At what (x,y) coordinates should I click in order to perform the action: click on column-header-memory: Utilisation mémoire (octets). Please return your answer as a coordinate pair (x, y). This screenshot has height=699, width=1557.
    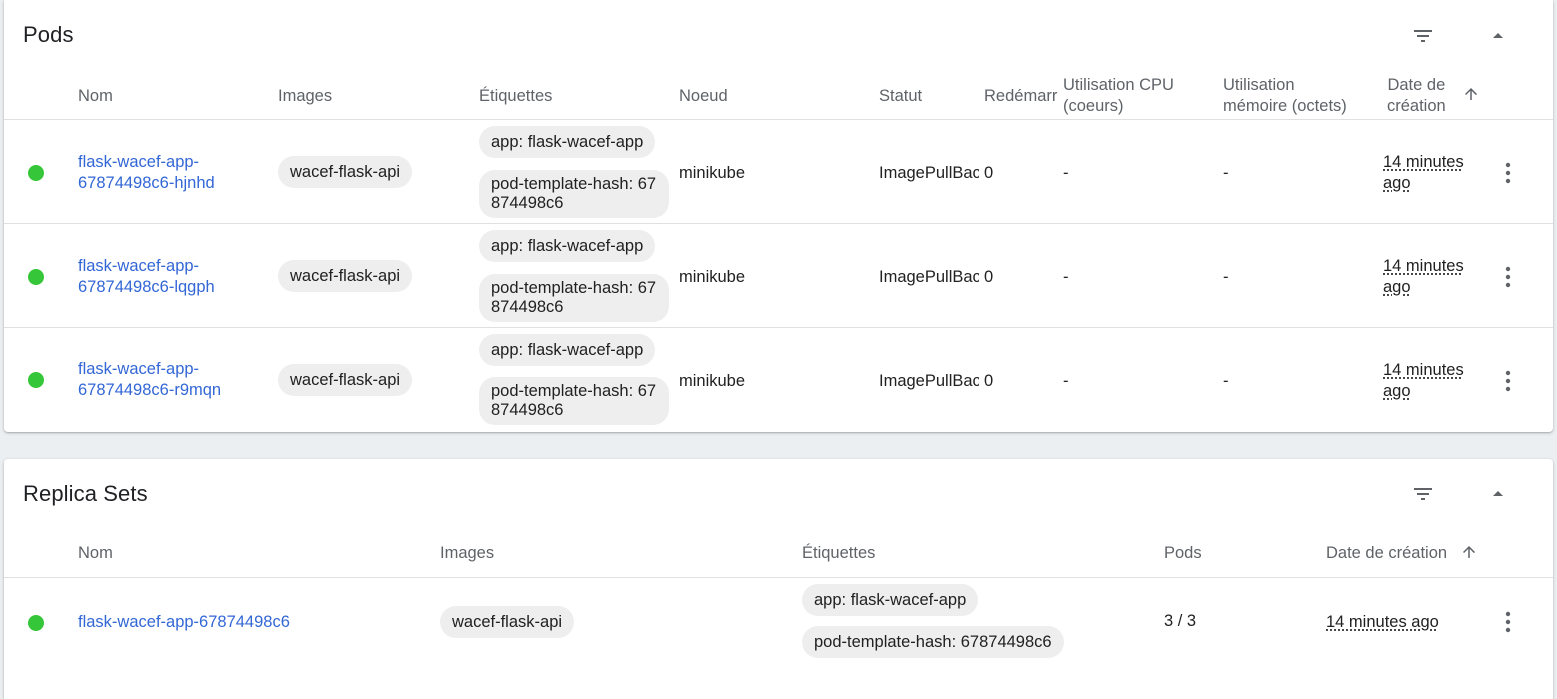
    Looking at the image, I should click on (1285, 95).